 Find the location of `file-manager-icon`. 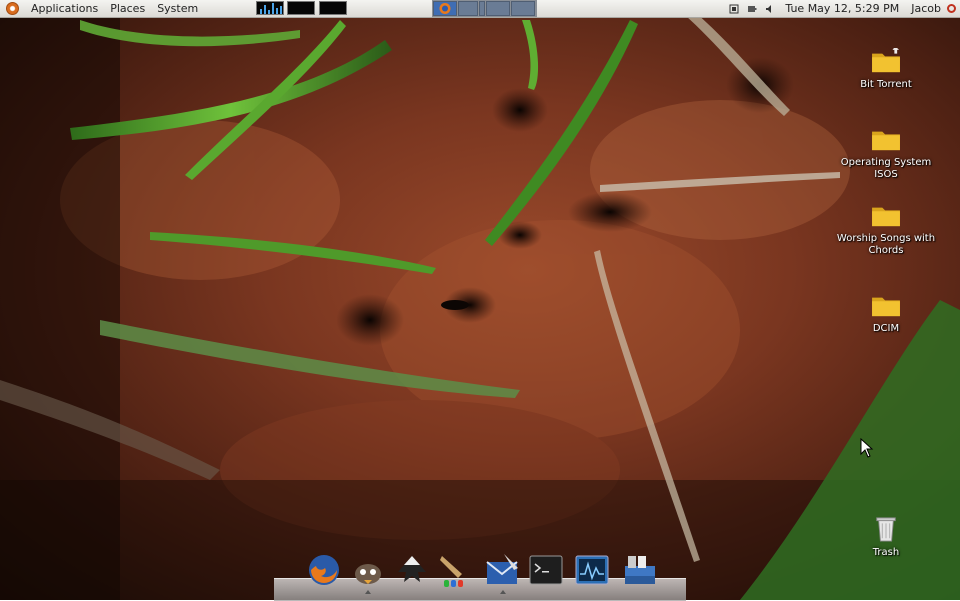

file-manager-icon is located at coordinates (640, 570).